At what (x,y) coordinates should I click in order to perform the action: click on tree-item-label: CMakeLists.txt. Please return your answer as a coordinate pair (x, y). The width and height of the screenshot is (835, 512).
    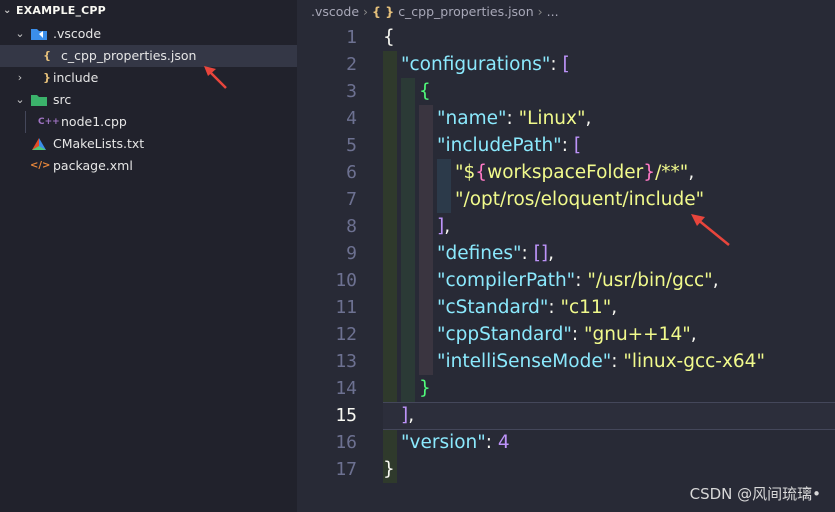
    Looking at the image, I should click on (99, 143).